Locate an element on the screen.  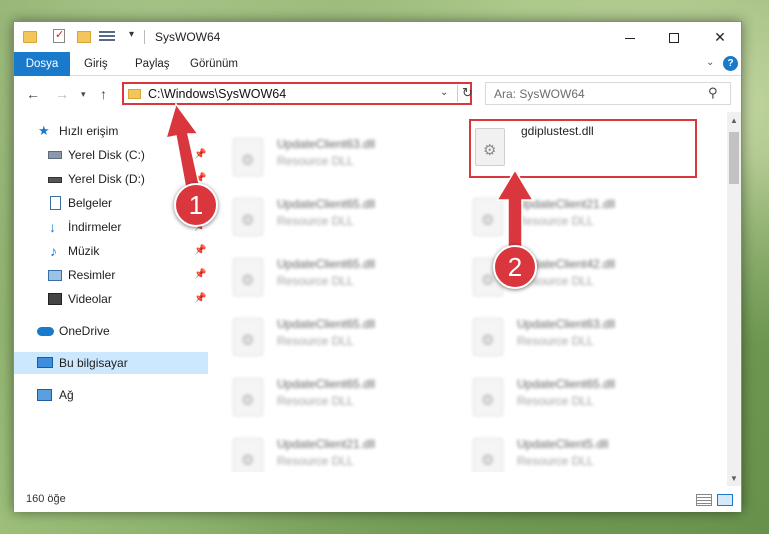
sidebar-item-label: Resimler is located at coordinates (92, 275).